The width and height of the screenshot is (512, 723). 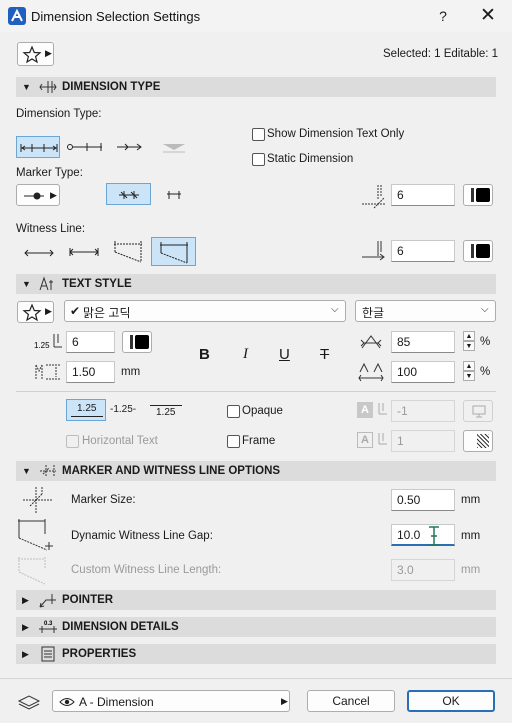 I want to click on collapse-arrow-icon: ▼, so click(x=26, y=87).